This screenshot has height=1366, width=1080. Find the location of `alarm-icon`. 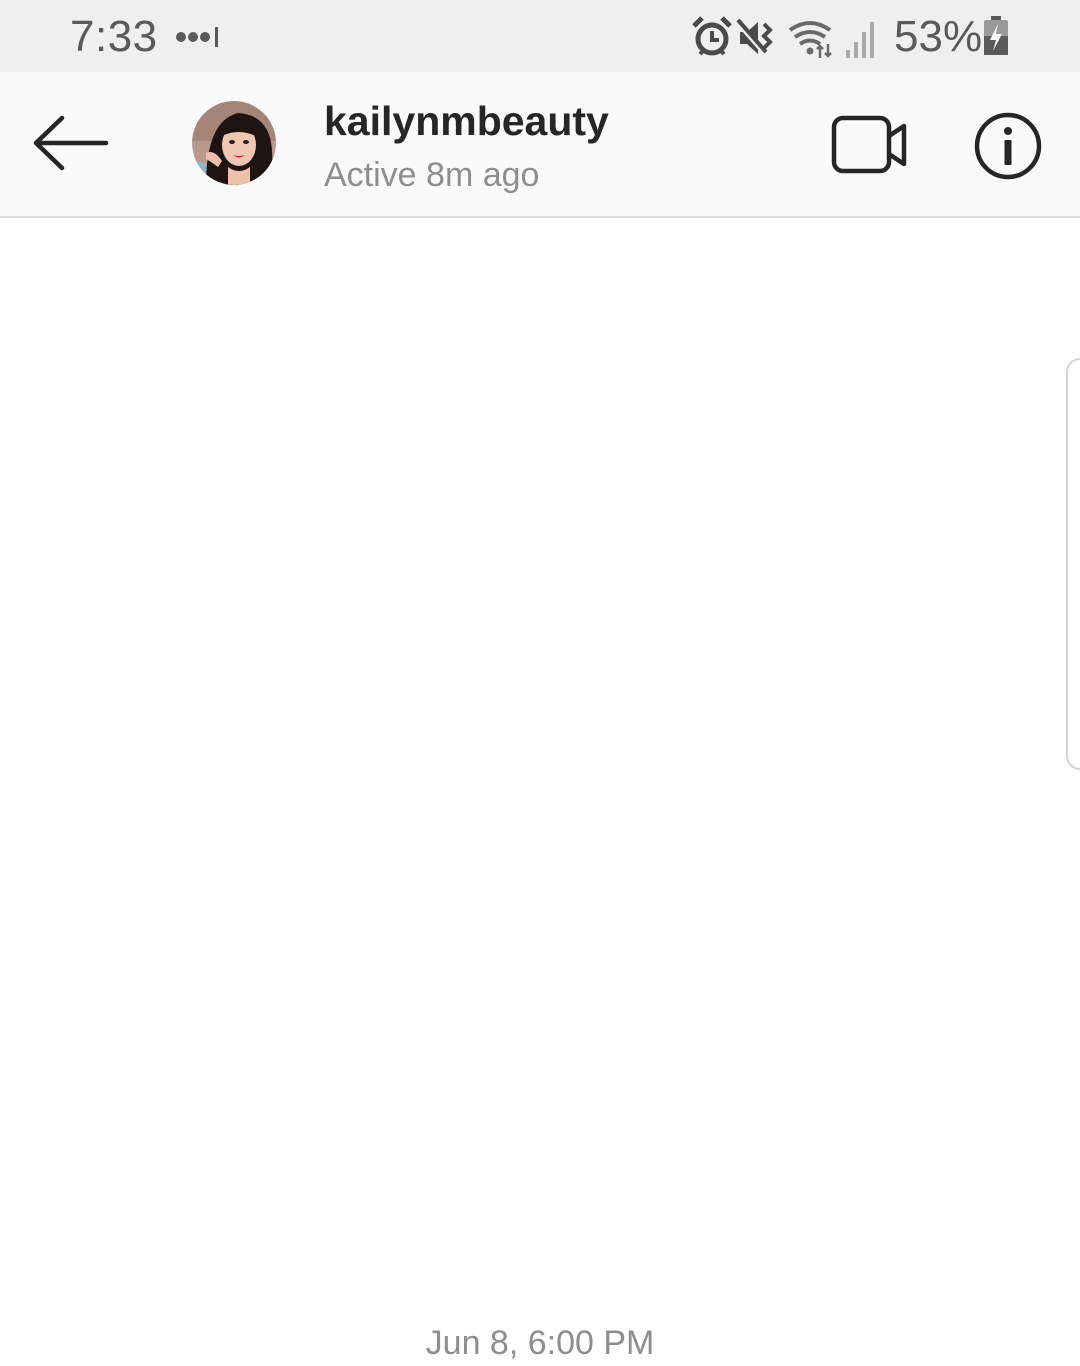

alarm-icon is located at coordinates (712, 36).